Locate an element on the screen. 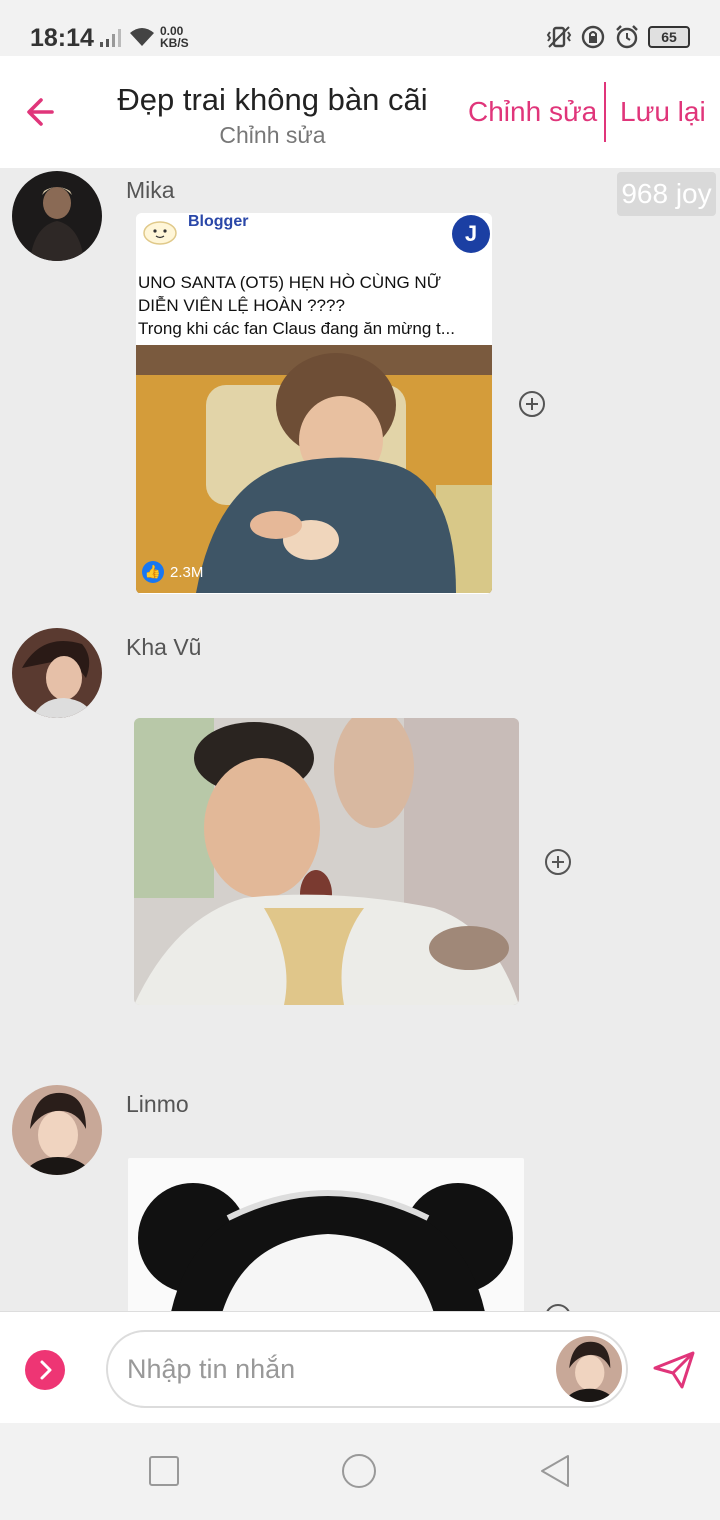 The height and width of the screenshot is (1520, 720). battery-indicator: 65 is located at coordinates (669, 37).